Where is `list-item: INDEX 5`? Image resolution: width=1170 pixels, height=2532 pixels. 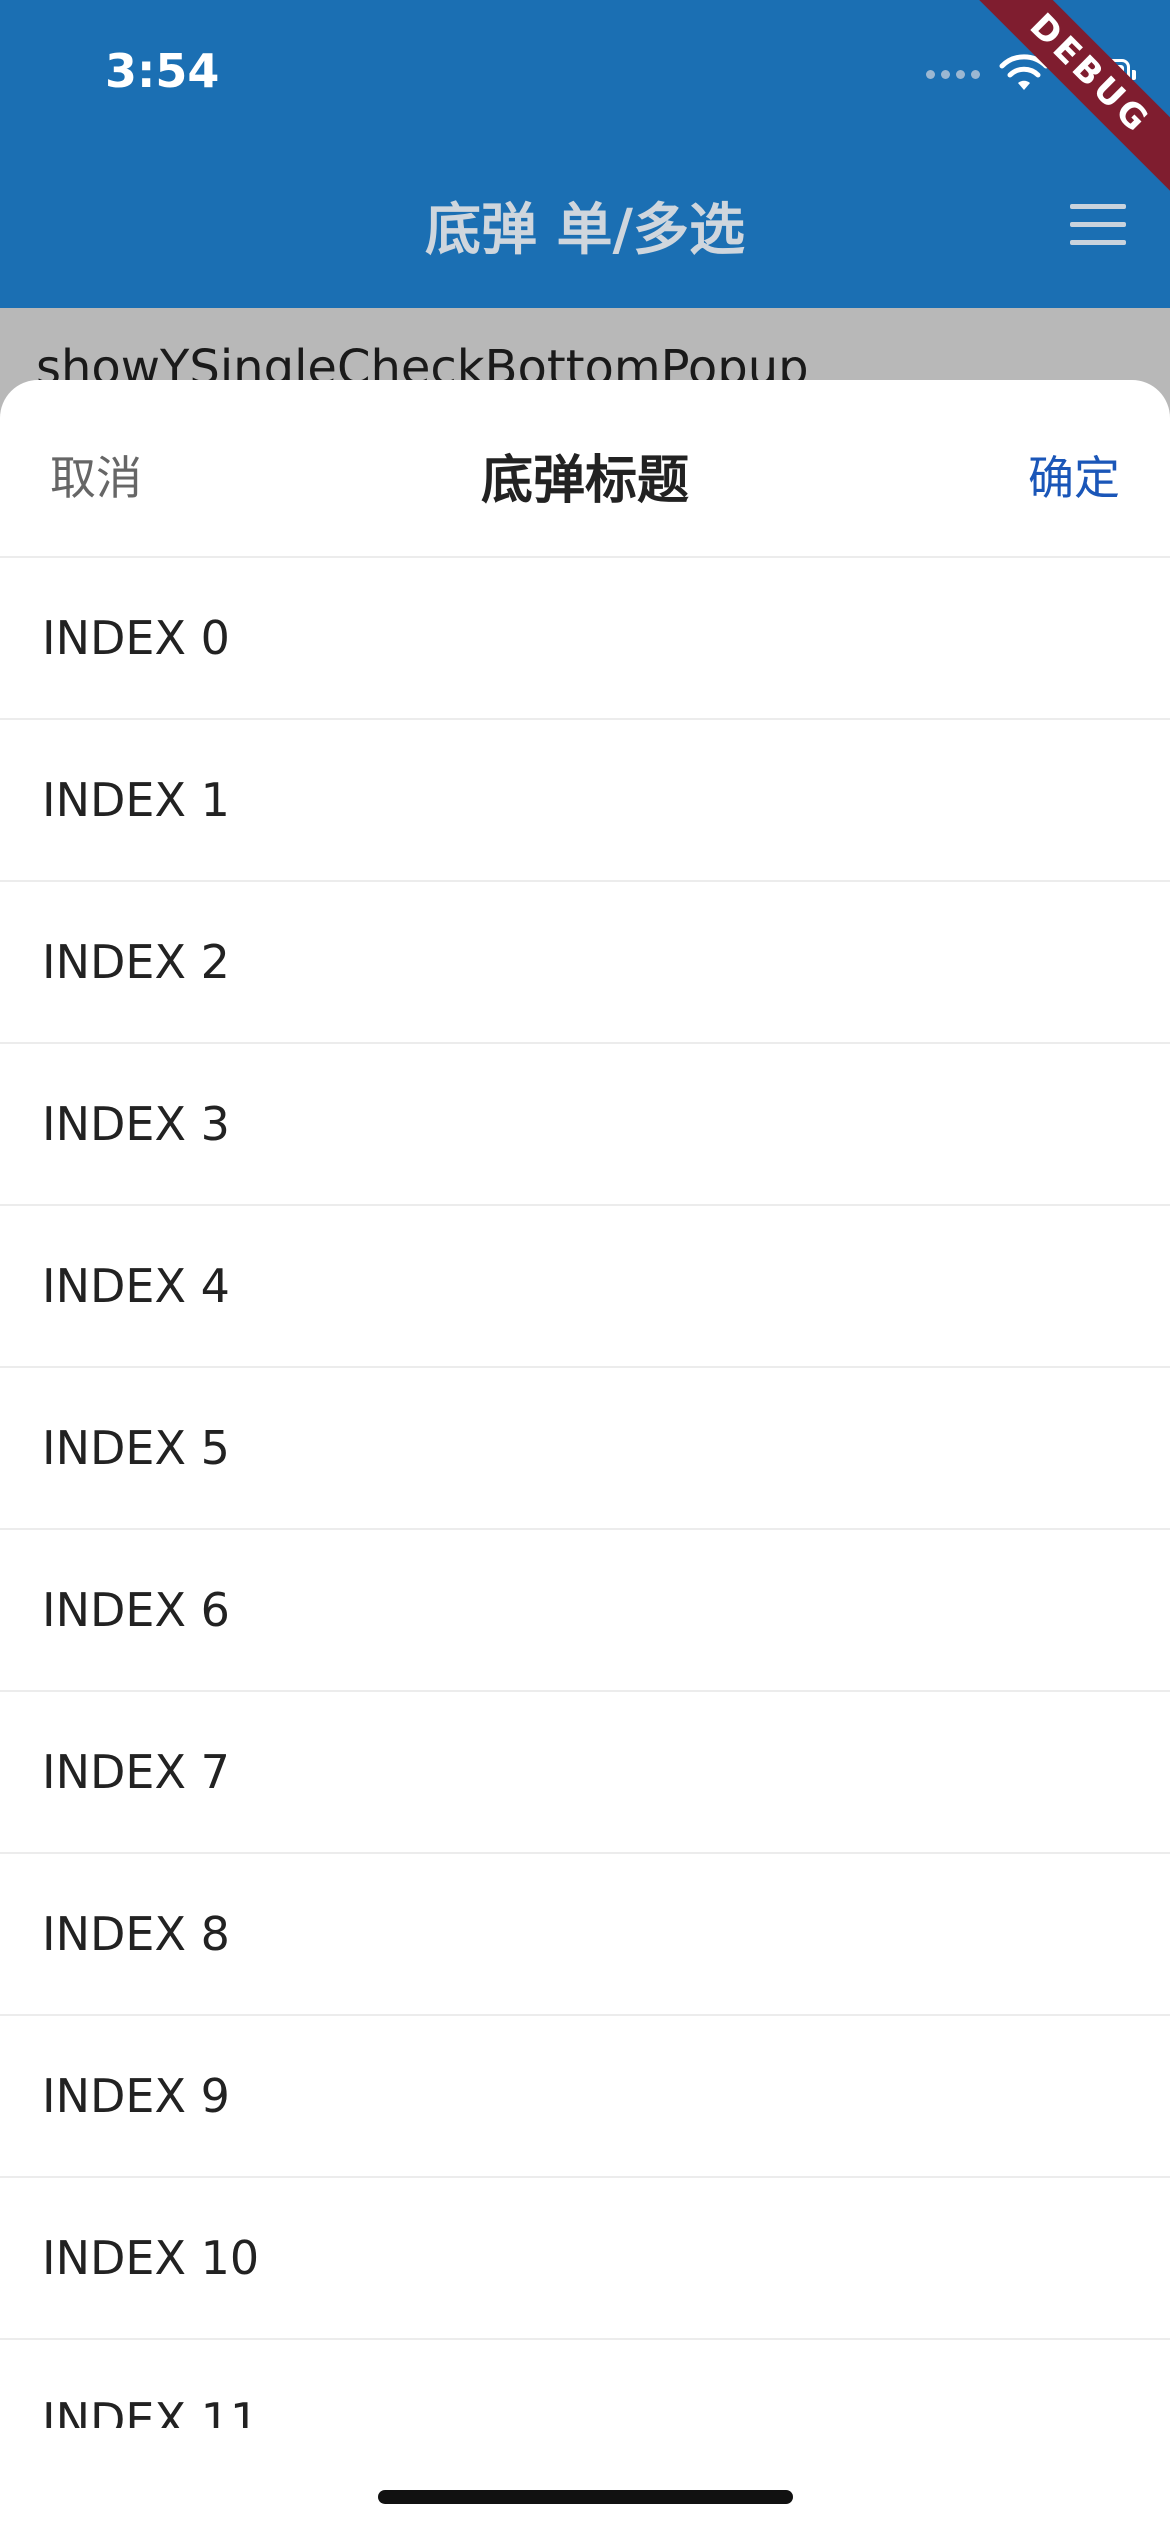 list-item: INDEX 5 is located at coordinates (585, 1449).